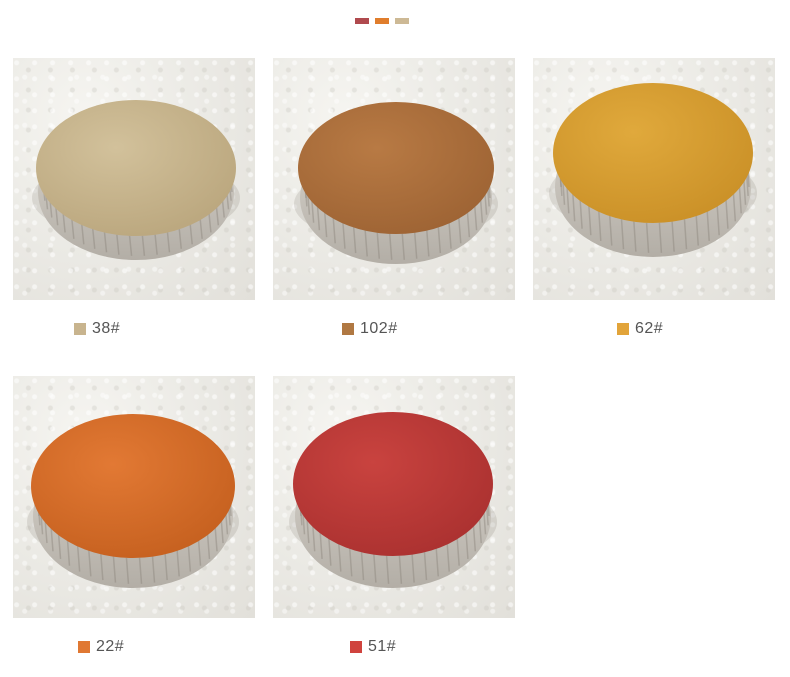  I want to click on code-38: 38#, so click(106, 328).